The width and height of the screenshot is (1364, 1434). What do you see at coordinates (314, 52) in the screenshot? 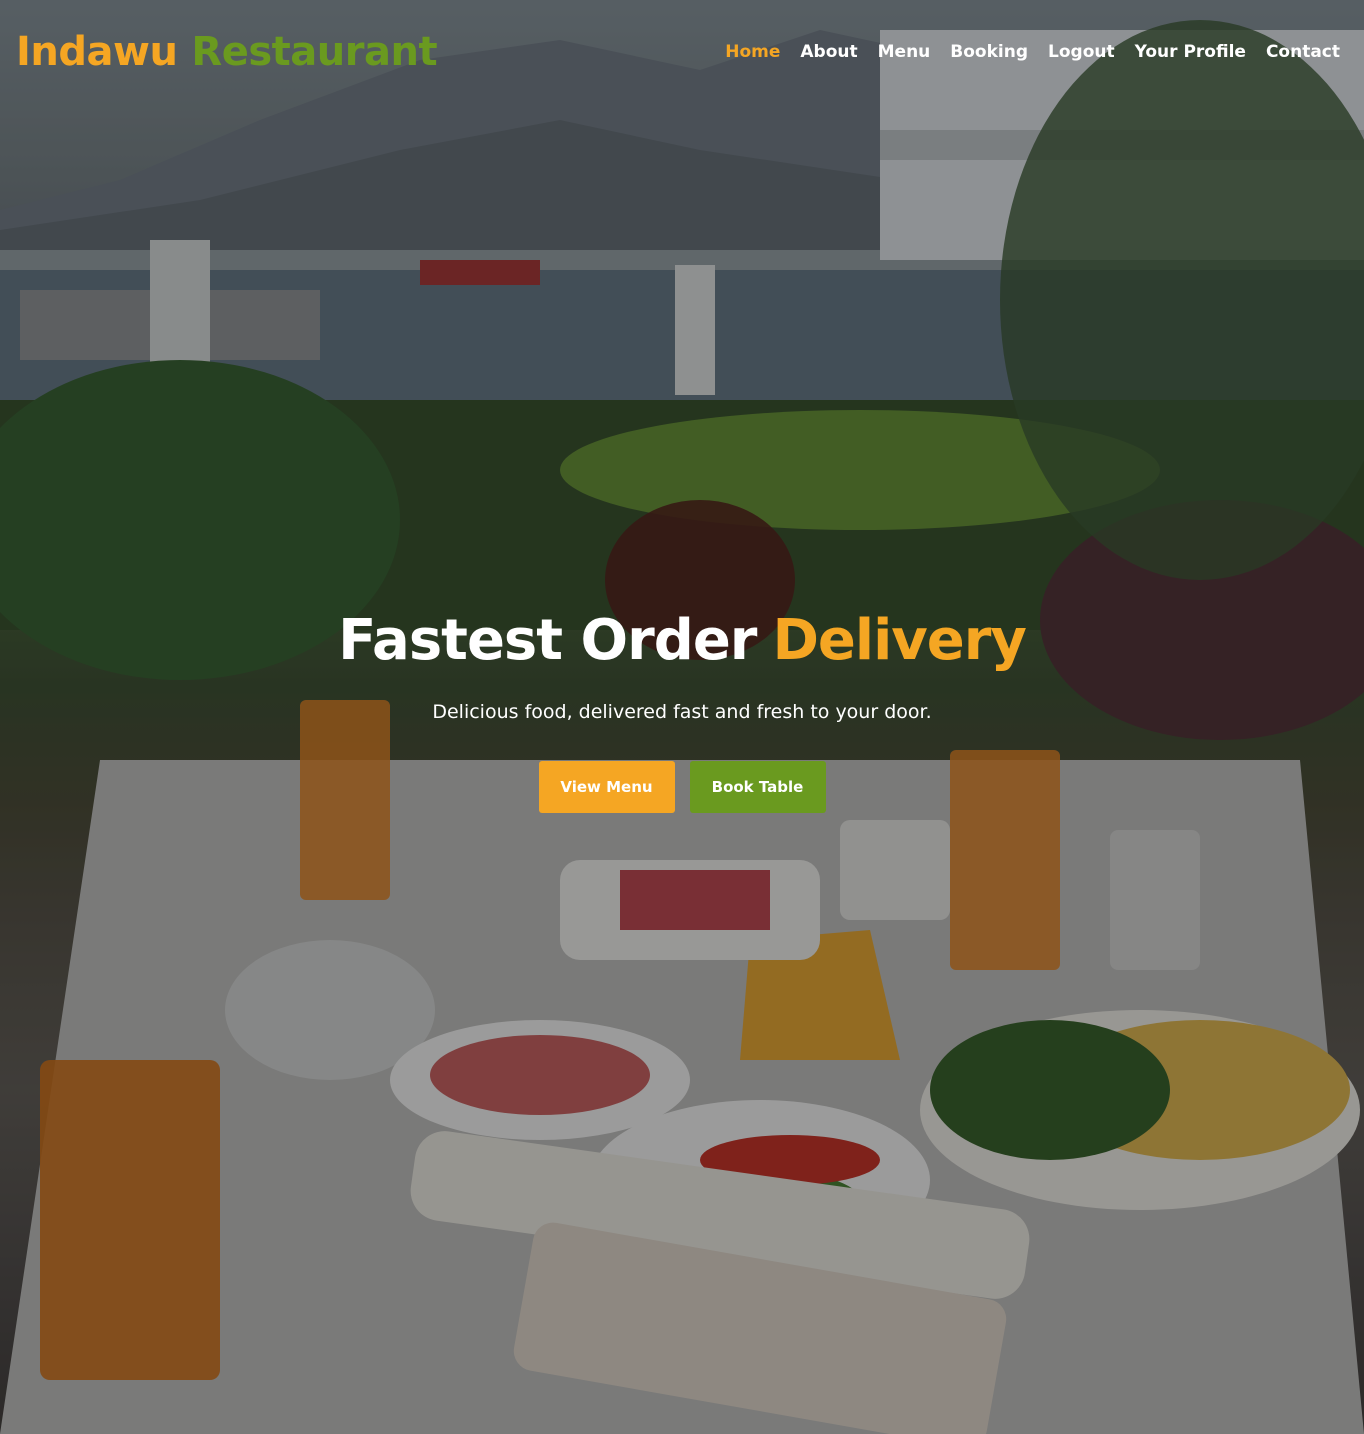
I see `brand-name-part2: Restaurant` at bounding box center [314, 52].